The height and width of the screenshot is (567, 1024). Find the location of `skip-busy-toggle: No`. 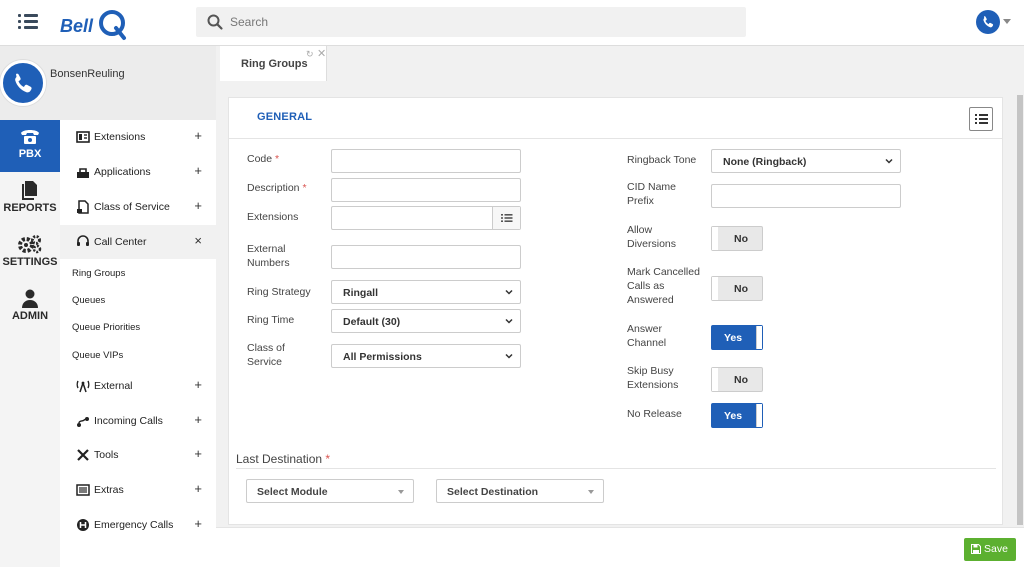

skip-busy-toggle: No is located at coordinates (737, 379).